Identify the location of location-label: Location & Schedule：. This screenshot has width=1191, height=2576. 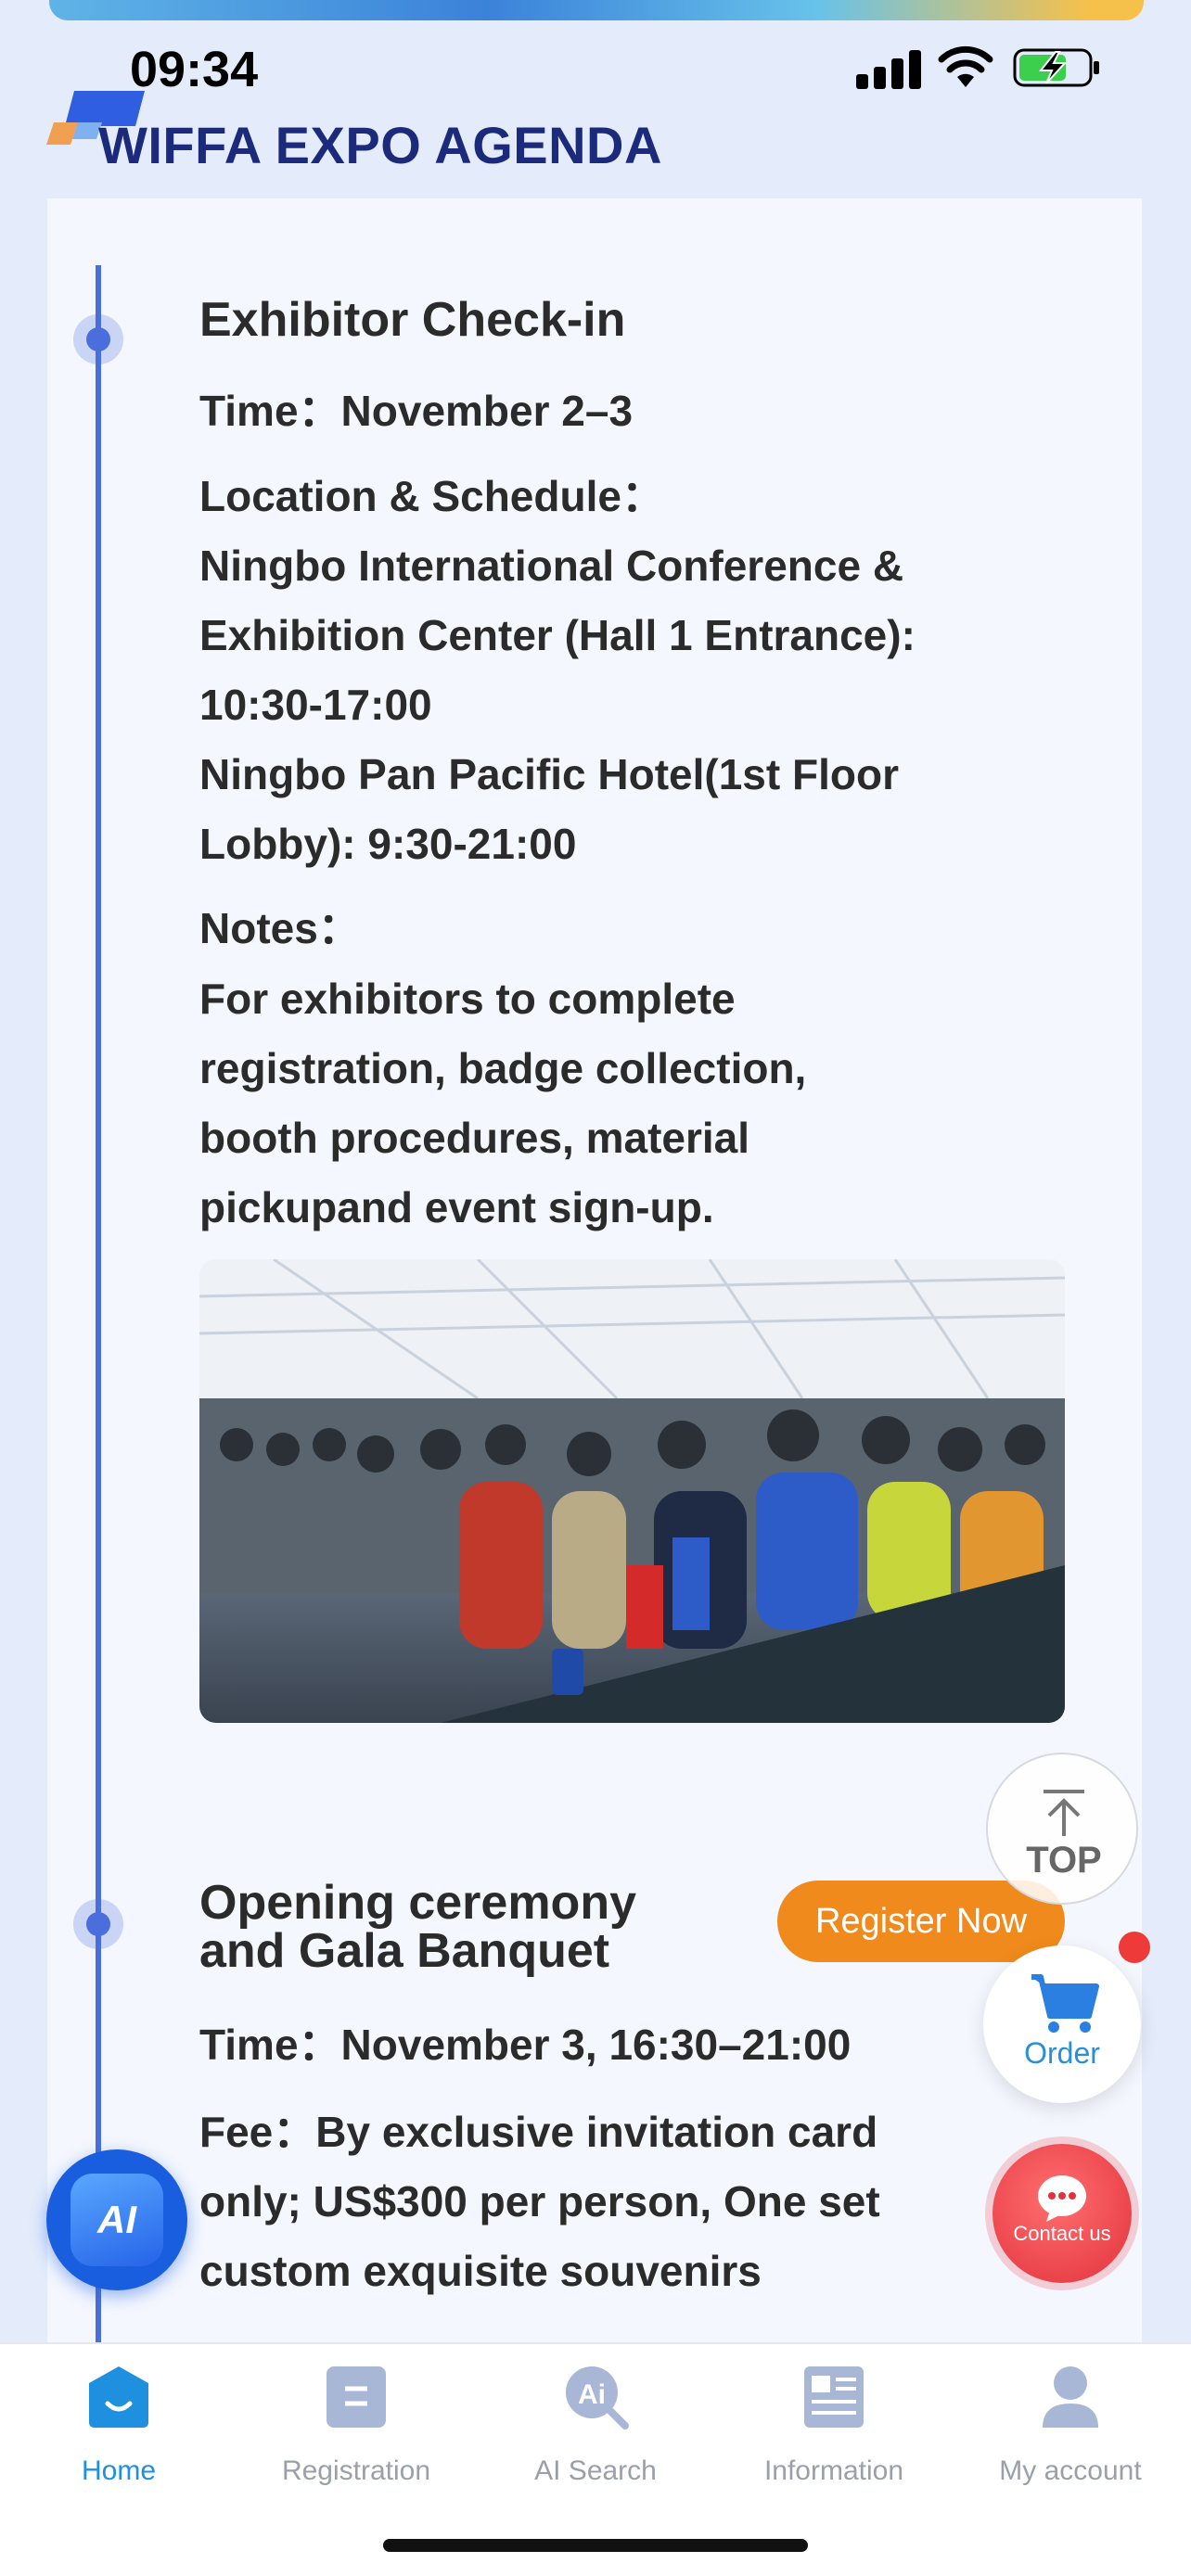
(431, 496).